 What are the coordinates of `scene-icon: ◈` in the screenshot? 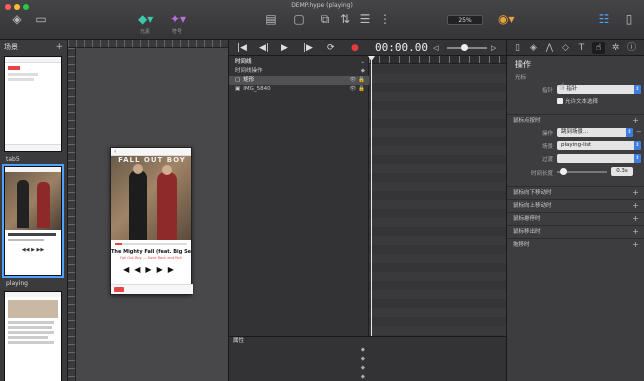 It's located at (533, 48).